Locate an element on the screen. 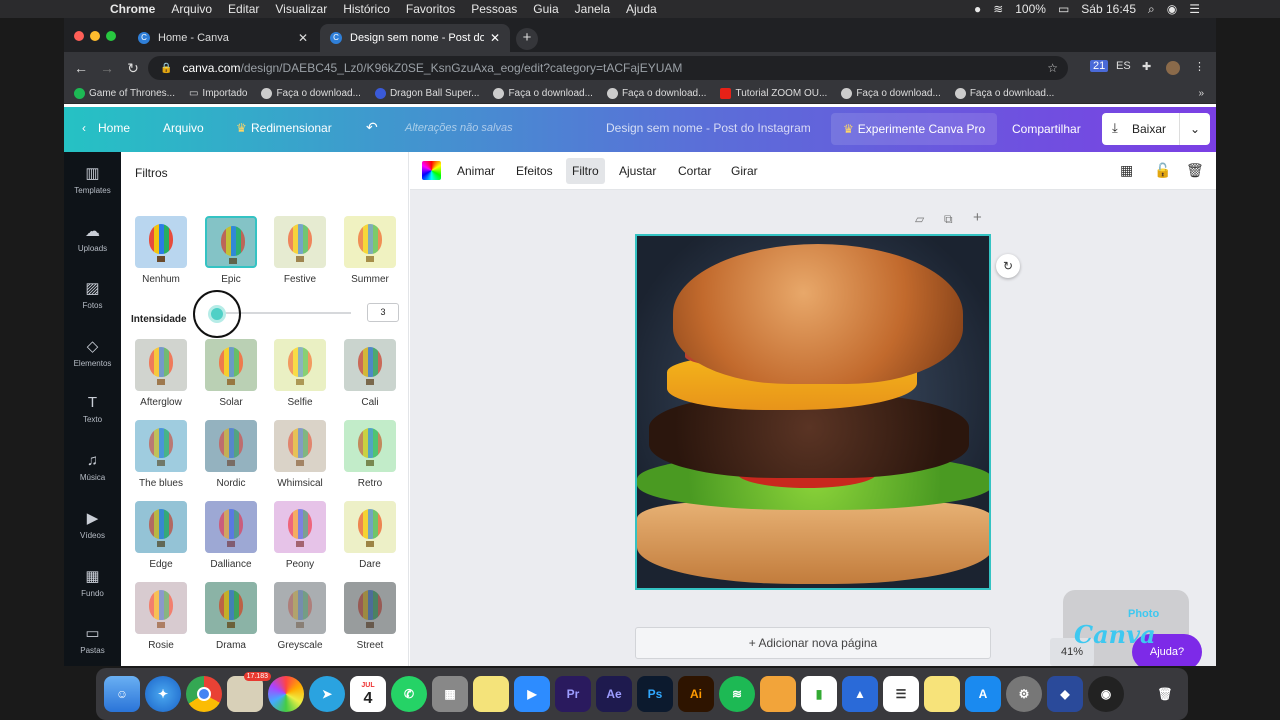 The height and width of the screenshot is (720, 1280). telegram-icon: ➤ is located at coordinates (327, 694).